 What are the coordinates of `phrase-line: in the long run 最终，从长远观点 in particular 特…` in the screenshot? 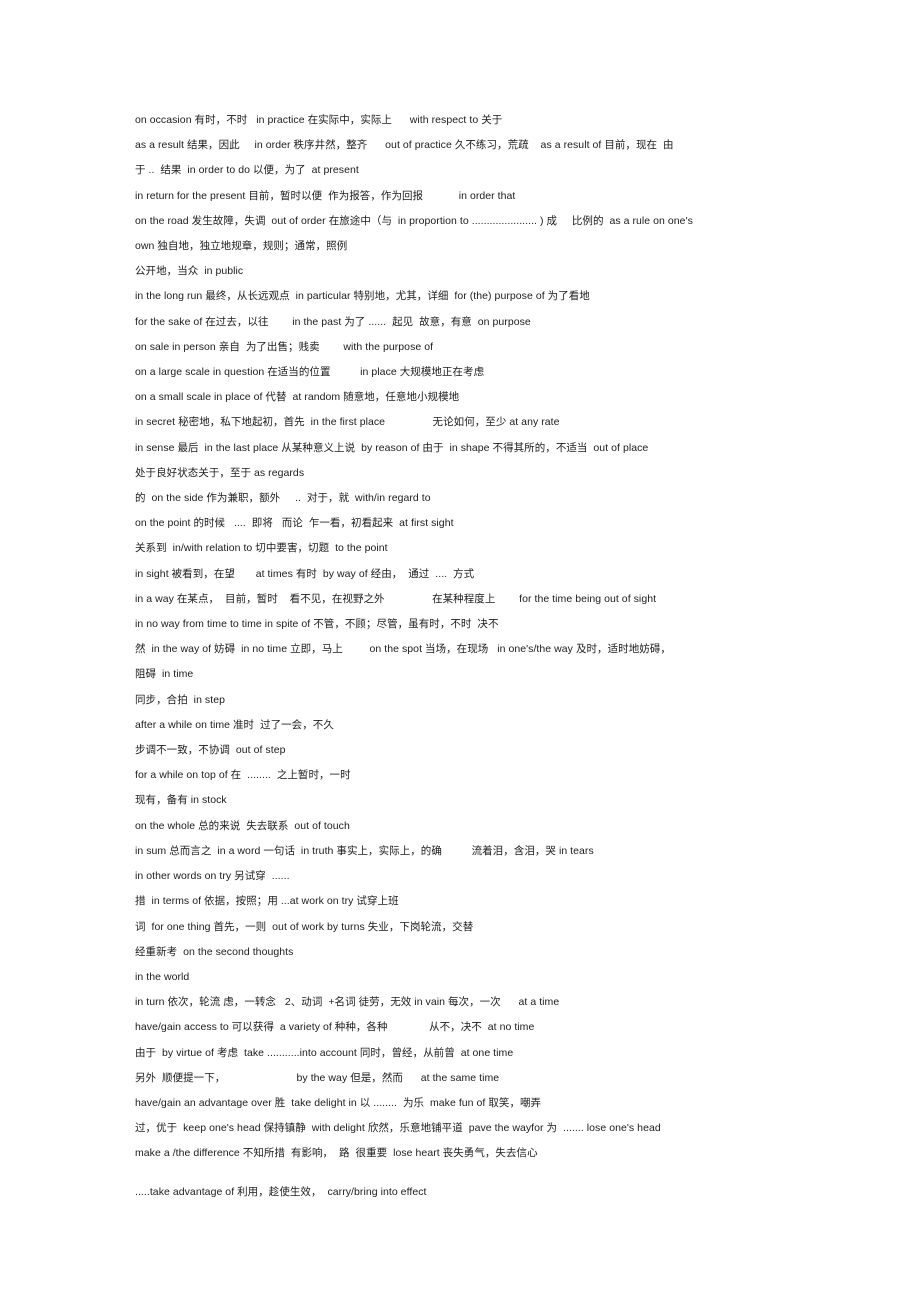 It's located at (362, 296).